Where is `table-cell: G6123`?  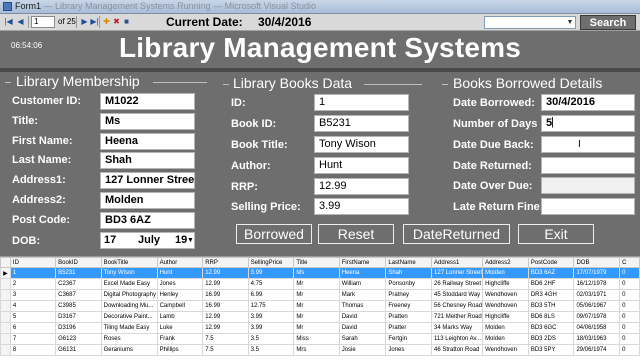
table-cell: G6123 is located at coordinates (78, 339).